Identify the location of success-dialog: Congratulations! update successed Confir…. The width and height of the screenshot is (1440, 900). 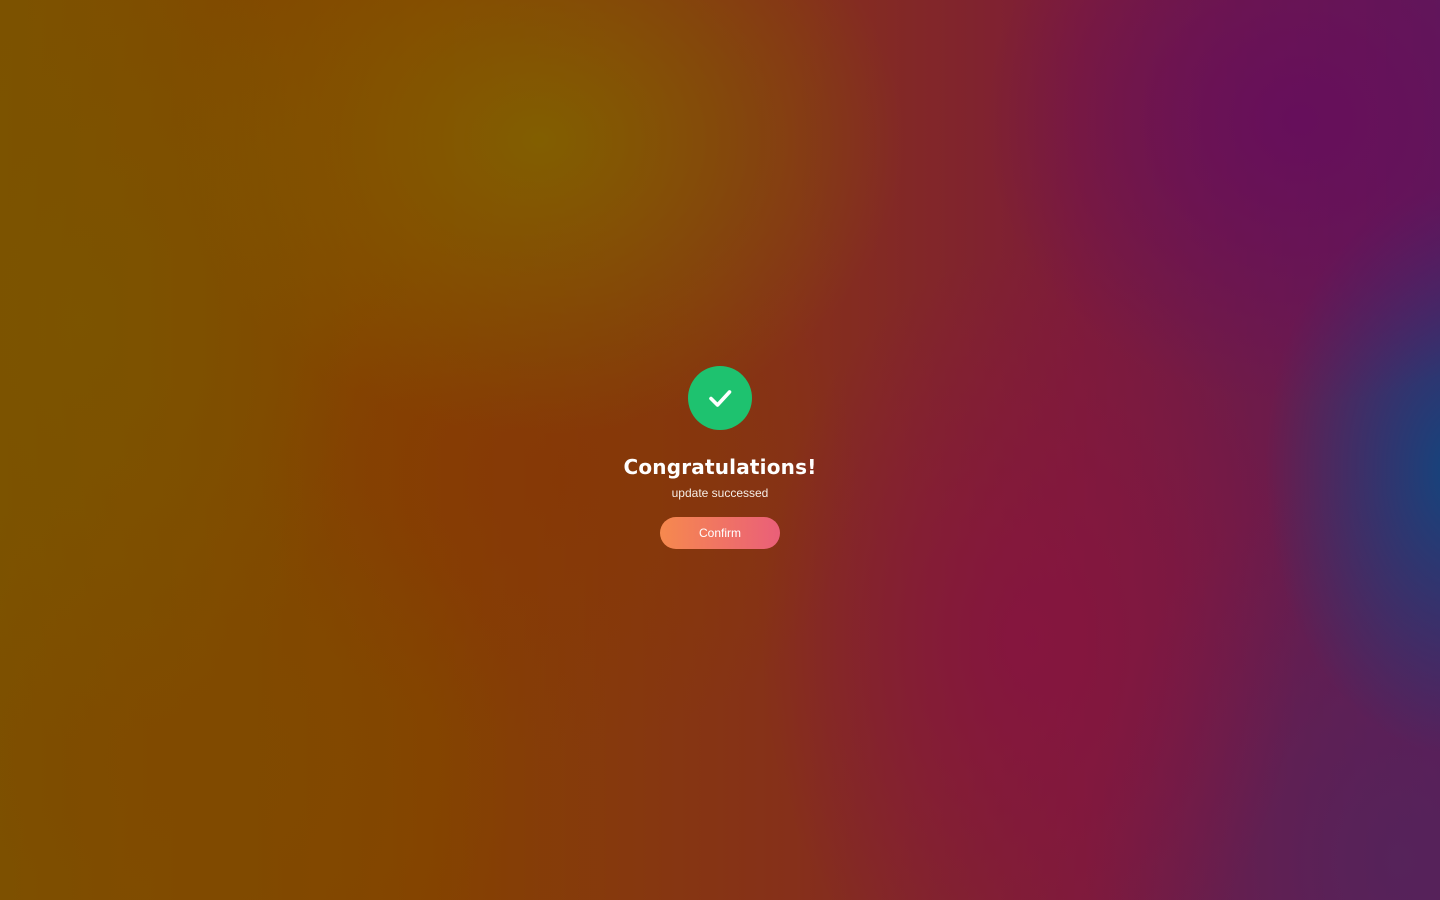
(720, 457).